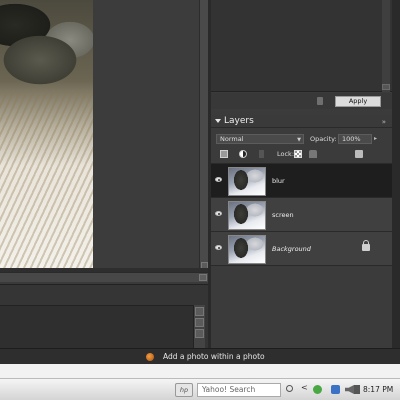 The width and height of the screenshot is (400, 400). I want to click on opacity-label: Opacity:, so click(323, 139).